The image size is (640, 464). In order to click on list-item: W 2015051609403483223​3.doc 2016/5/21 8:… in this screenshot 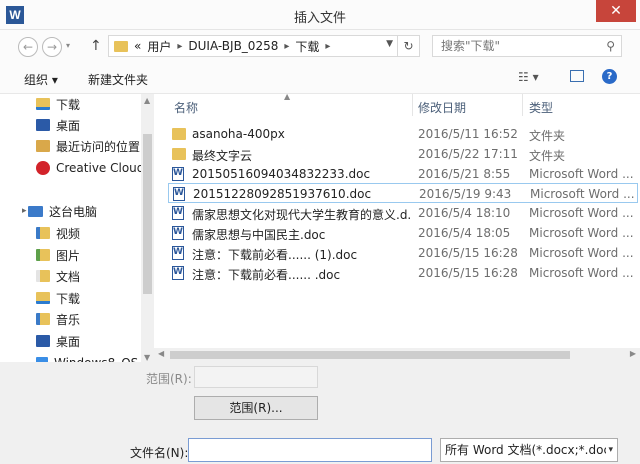, I will do `click(403, 174)`.